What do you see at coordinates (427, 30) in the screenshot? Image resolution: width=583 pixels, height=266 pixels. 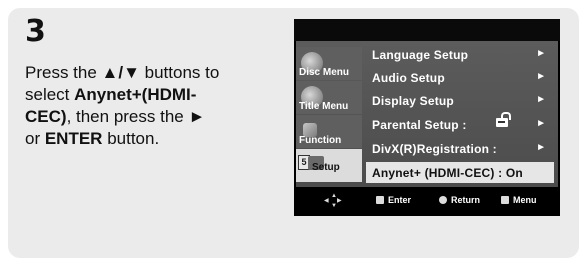 I see `osd-top-bar` at bounding box center [427, 30].